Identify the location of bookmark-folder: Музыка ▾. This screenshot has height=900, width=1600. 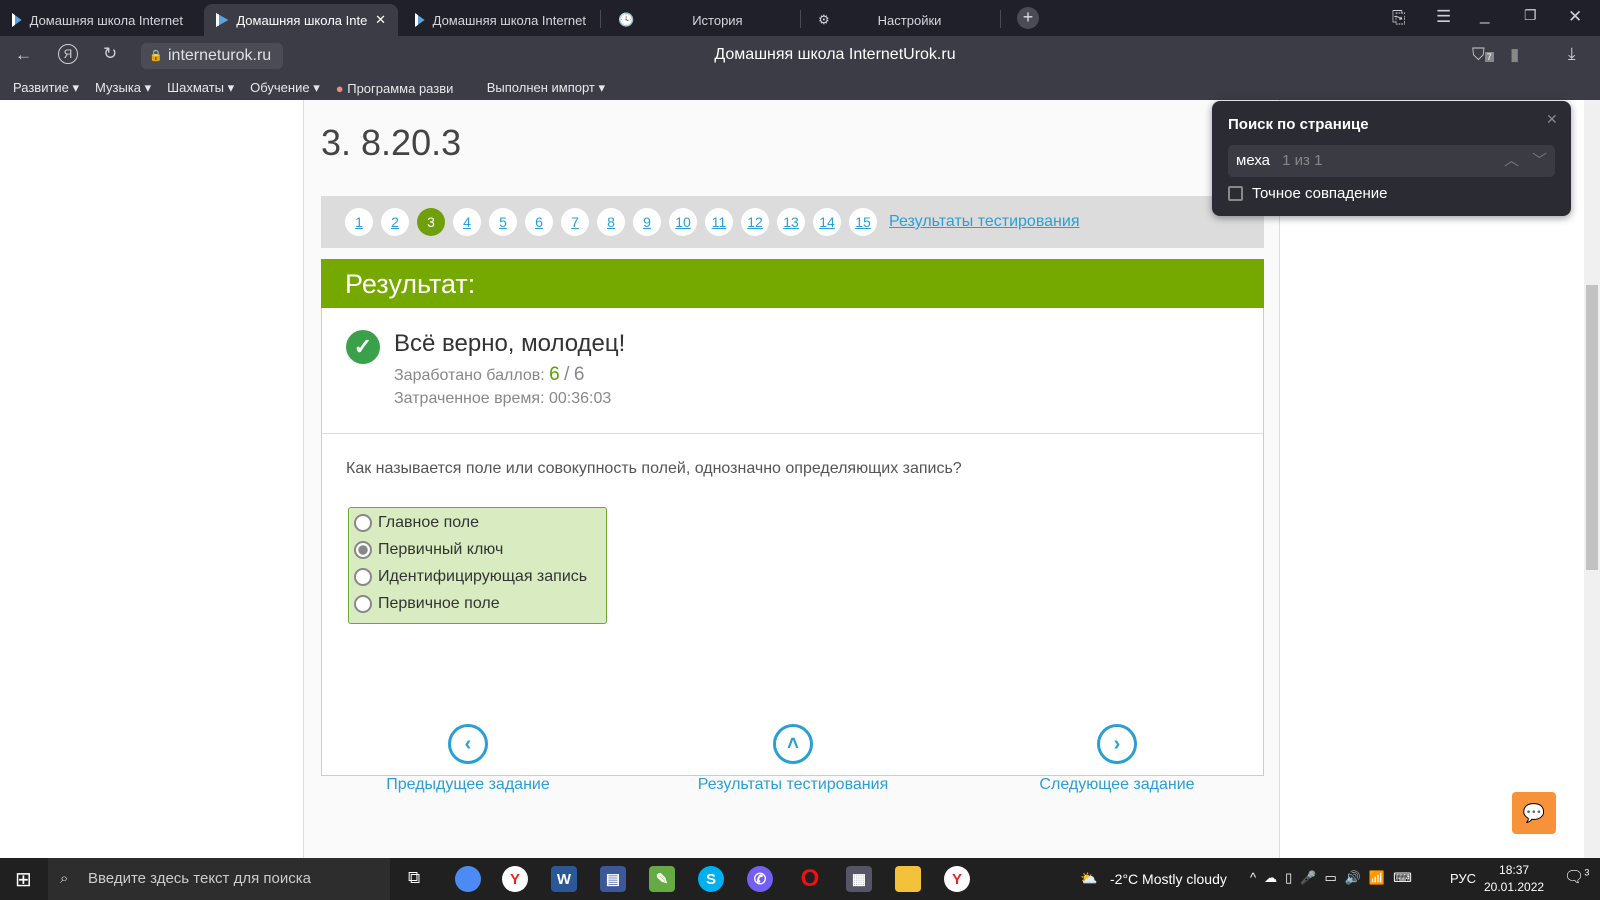
(123, 88).